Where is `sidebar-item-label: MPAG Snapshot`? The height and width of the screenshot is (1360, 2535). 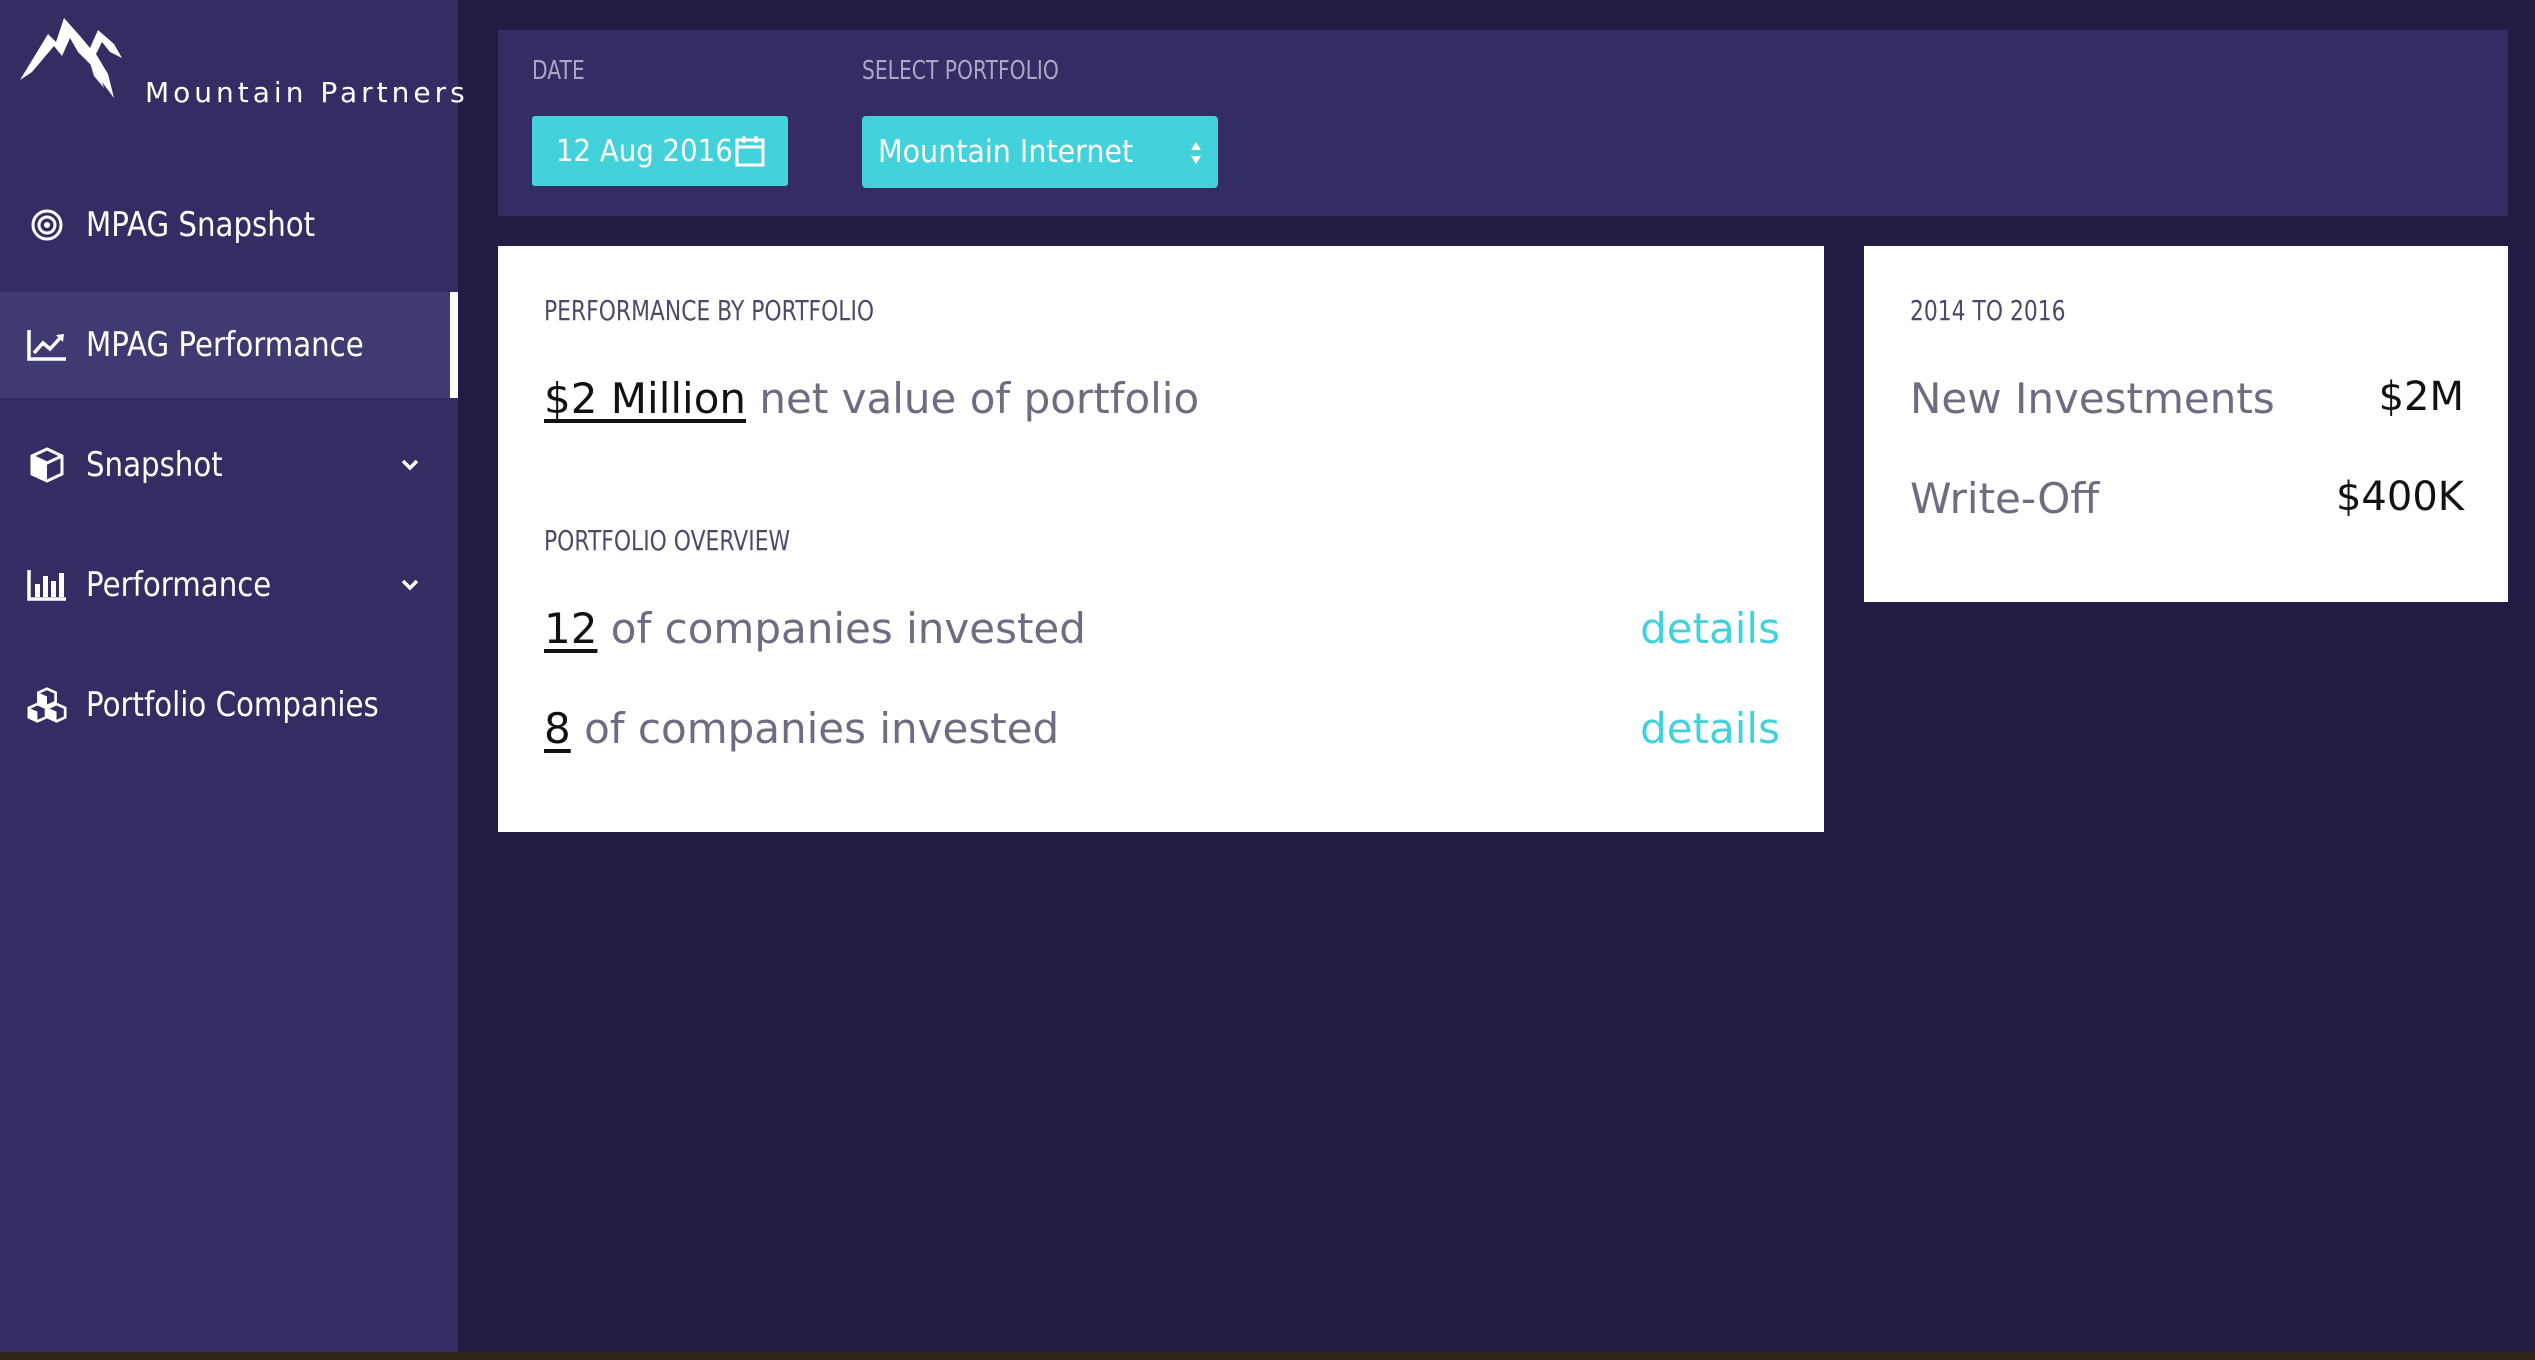 sidebar-item-label: MPAG Snapshot is located at coordinates (201, 225).